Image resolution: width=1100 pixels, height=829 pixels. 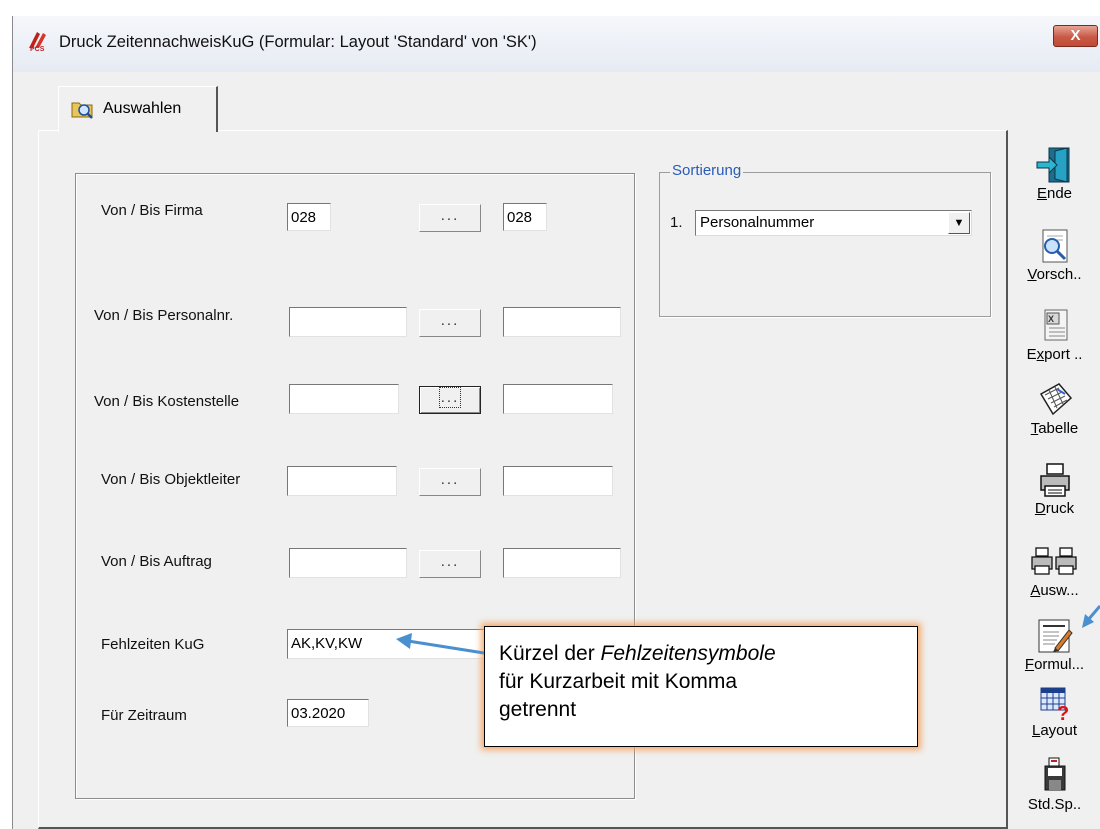 What do you see at coordinates (1055, 246) in the screenshot?
I see `preview-magnifier-icon` at bounding box center [1055, 246].